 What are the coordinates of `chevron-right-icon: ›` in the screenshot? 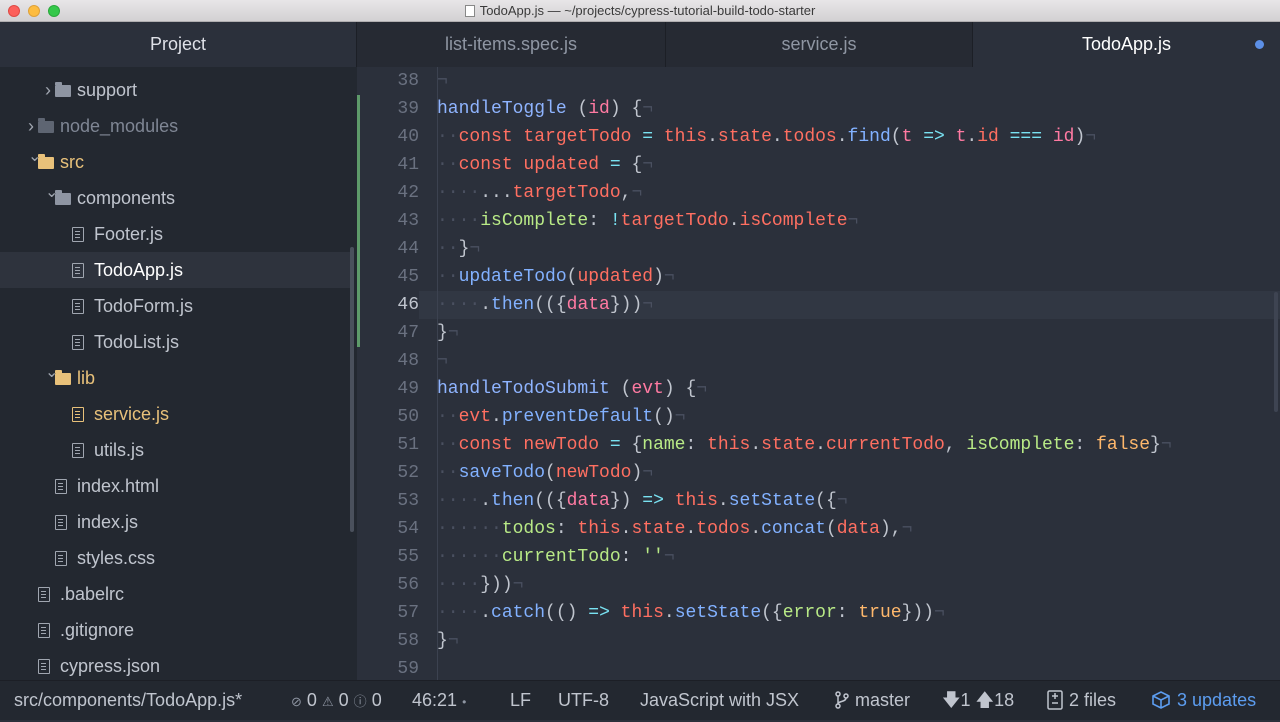 It's located at (48, 90).